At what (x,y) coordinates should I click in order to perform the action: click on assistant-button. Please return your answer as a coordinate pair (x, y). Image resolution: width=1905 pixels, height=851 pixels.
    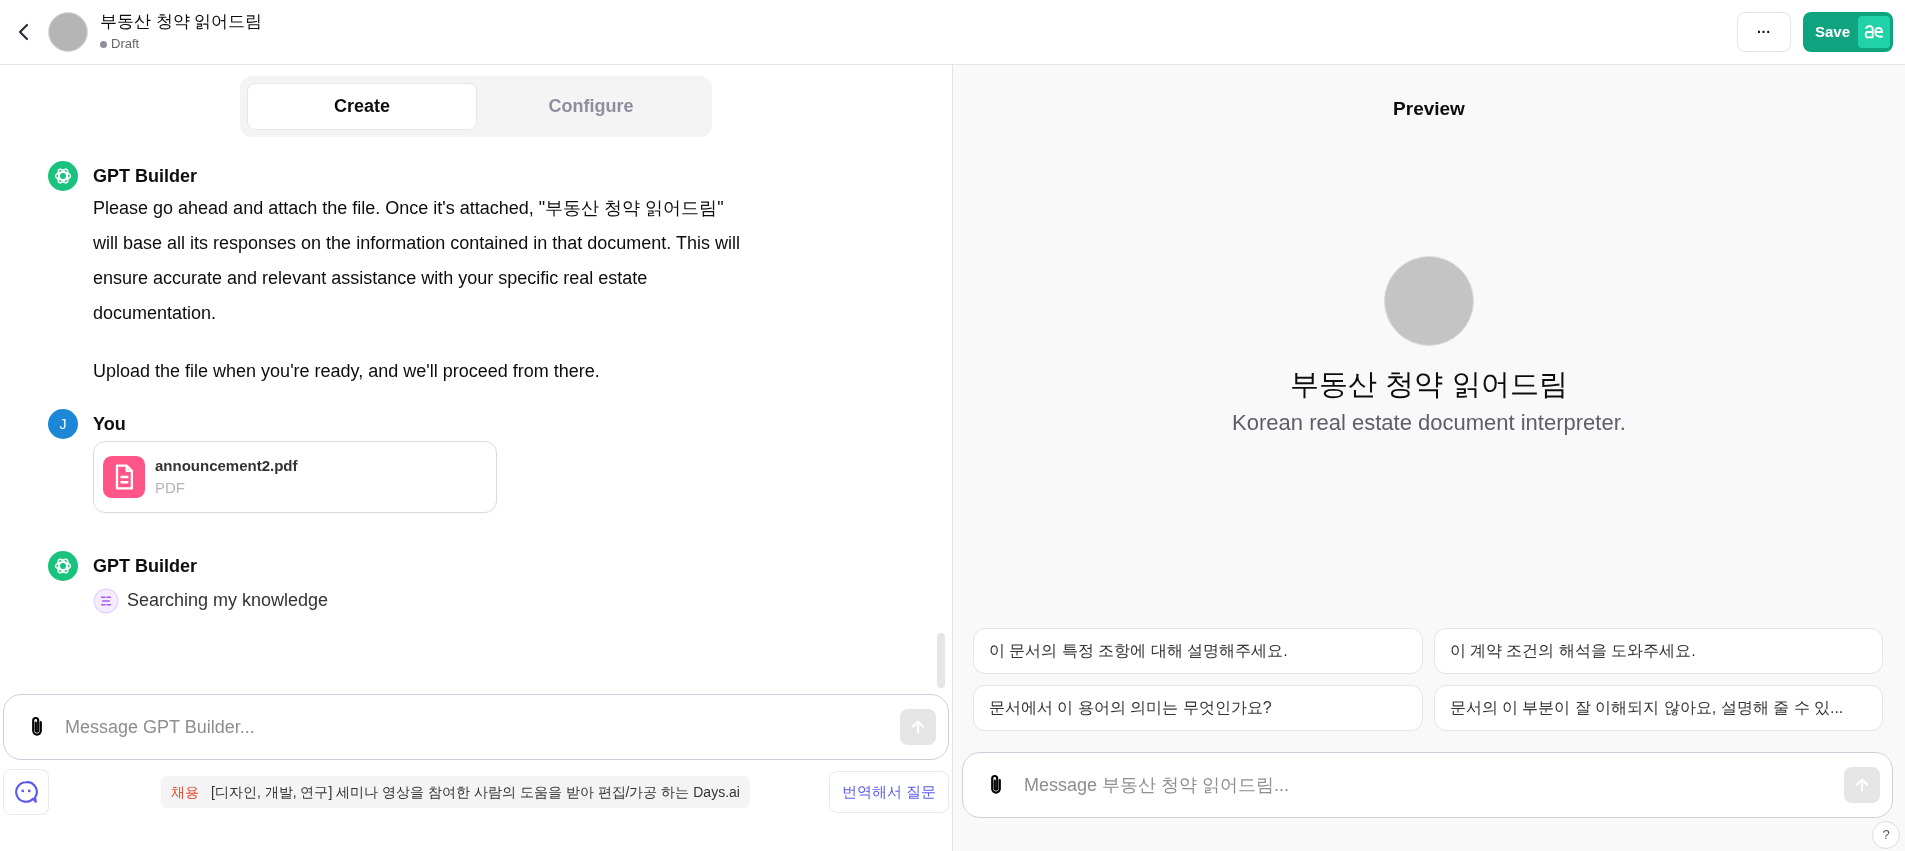
    Looking at the image, I should click on (26, 792).